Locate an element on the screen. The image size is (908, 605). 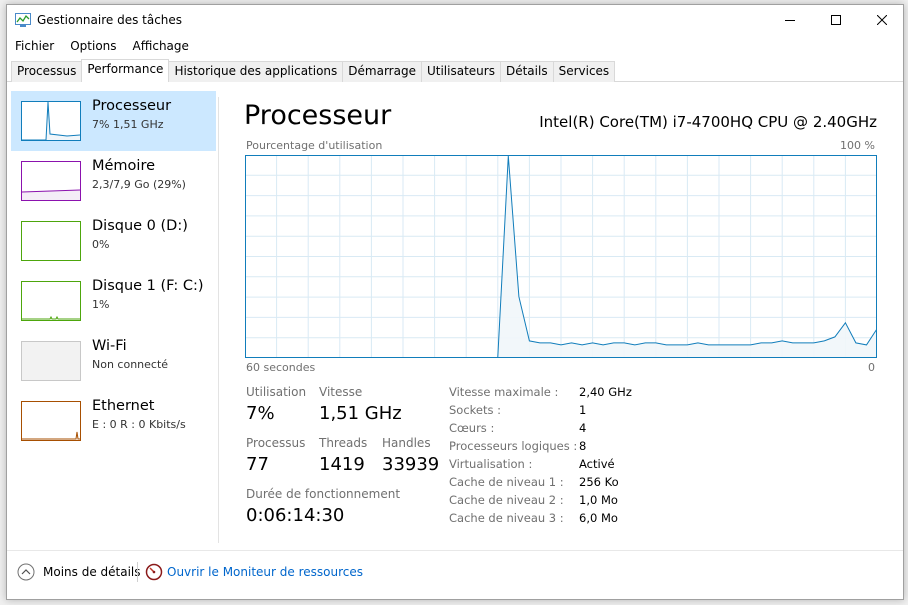
spec-label: Cache de niveau 1 : is located at coordinates (506, 482).